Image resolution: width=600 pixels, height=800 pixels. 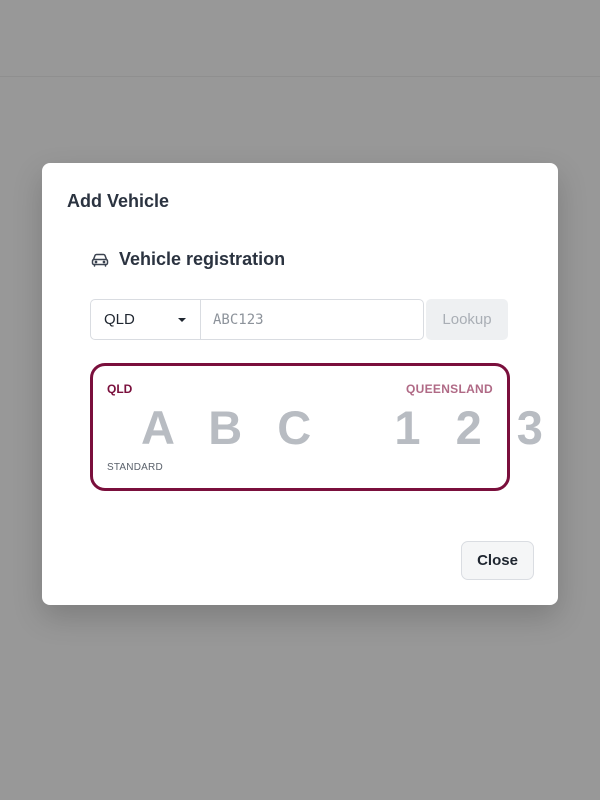 I want to click on plate-number-preview: A B C 1 2 3, so click(x=347, y=427).